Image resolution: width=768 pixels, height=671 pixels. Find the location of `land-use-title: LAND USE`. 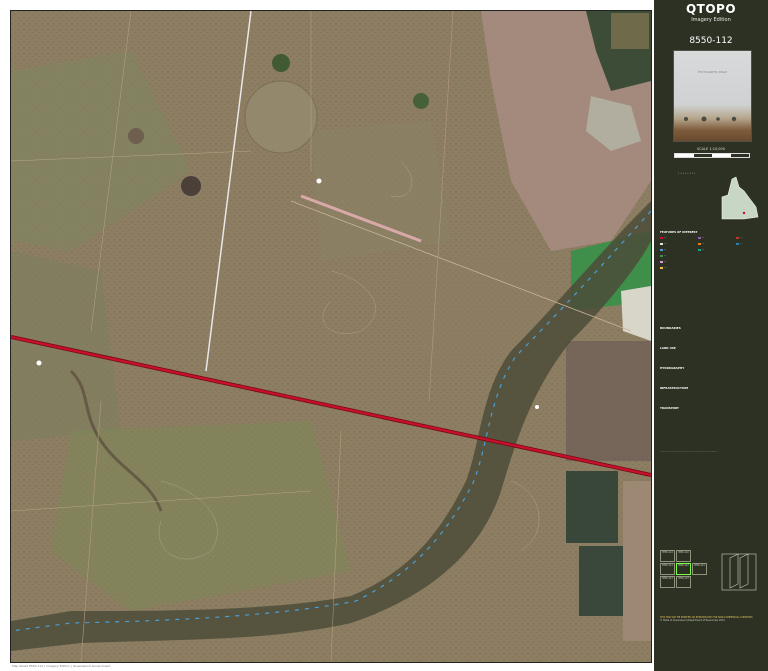

land-use-title: LAND USE is located at coordinates (668, 348).